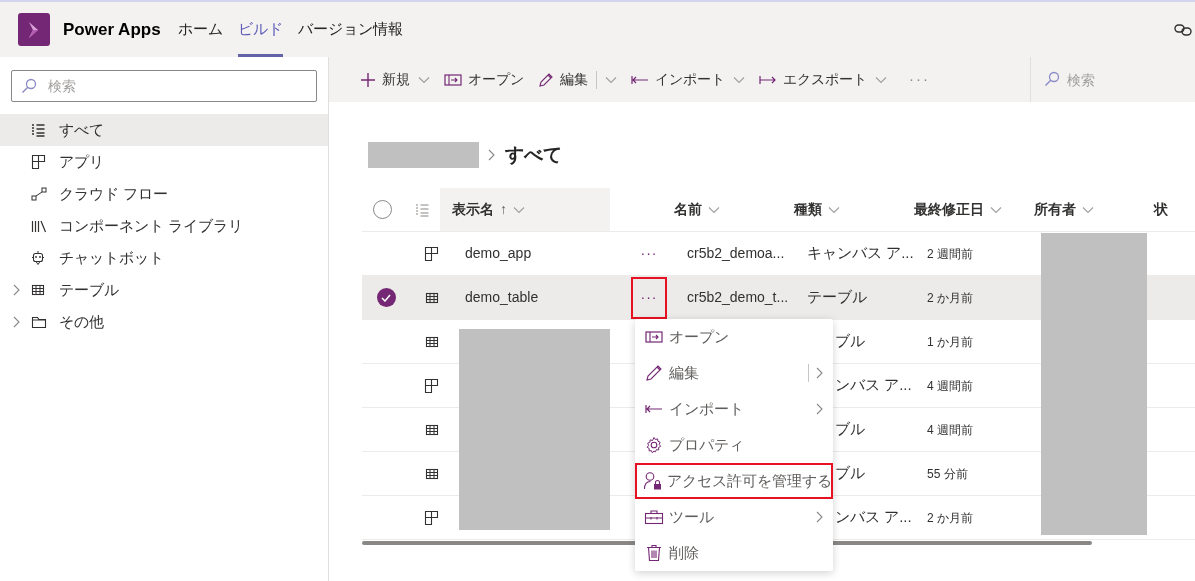 The height and width of the screenshot is (581, 1195). Describe the element at coordinates (38, 258) in the screenshot. I see `bot-icon` at that location.